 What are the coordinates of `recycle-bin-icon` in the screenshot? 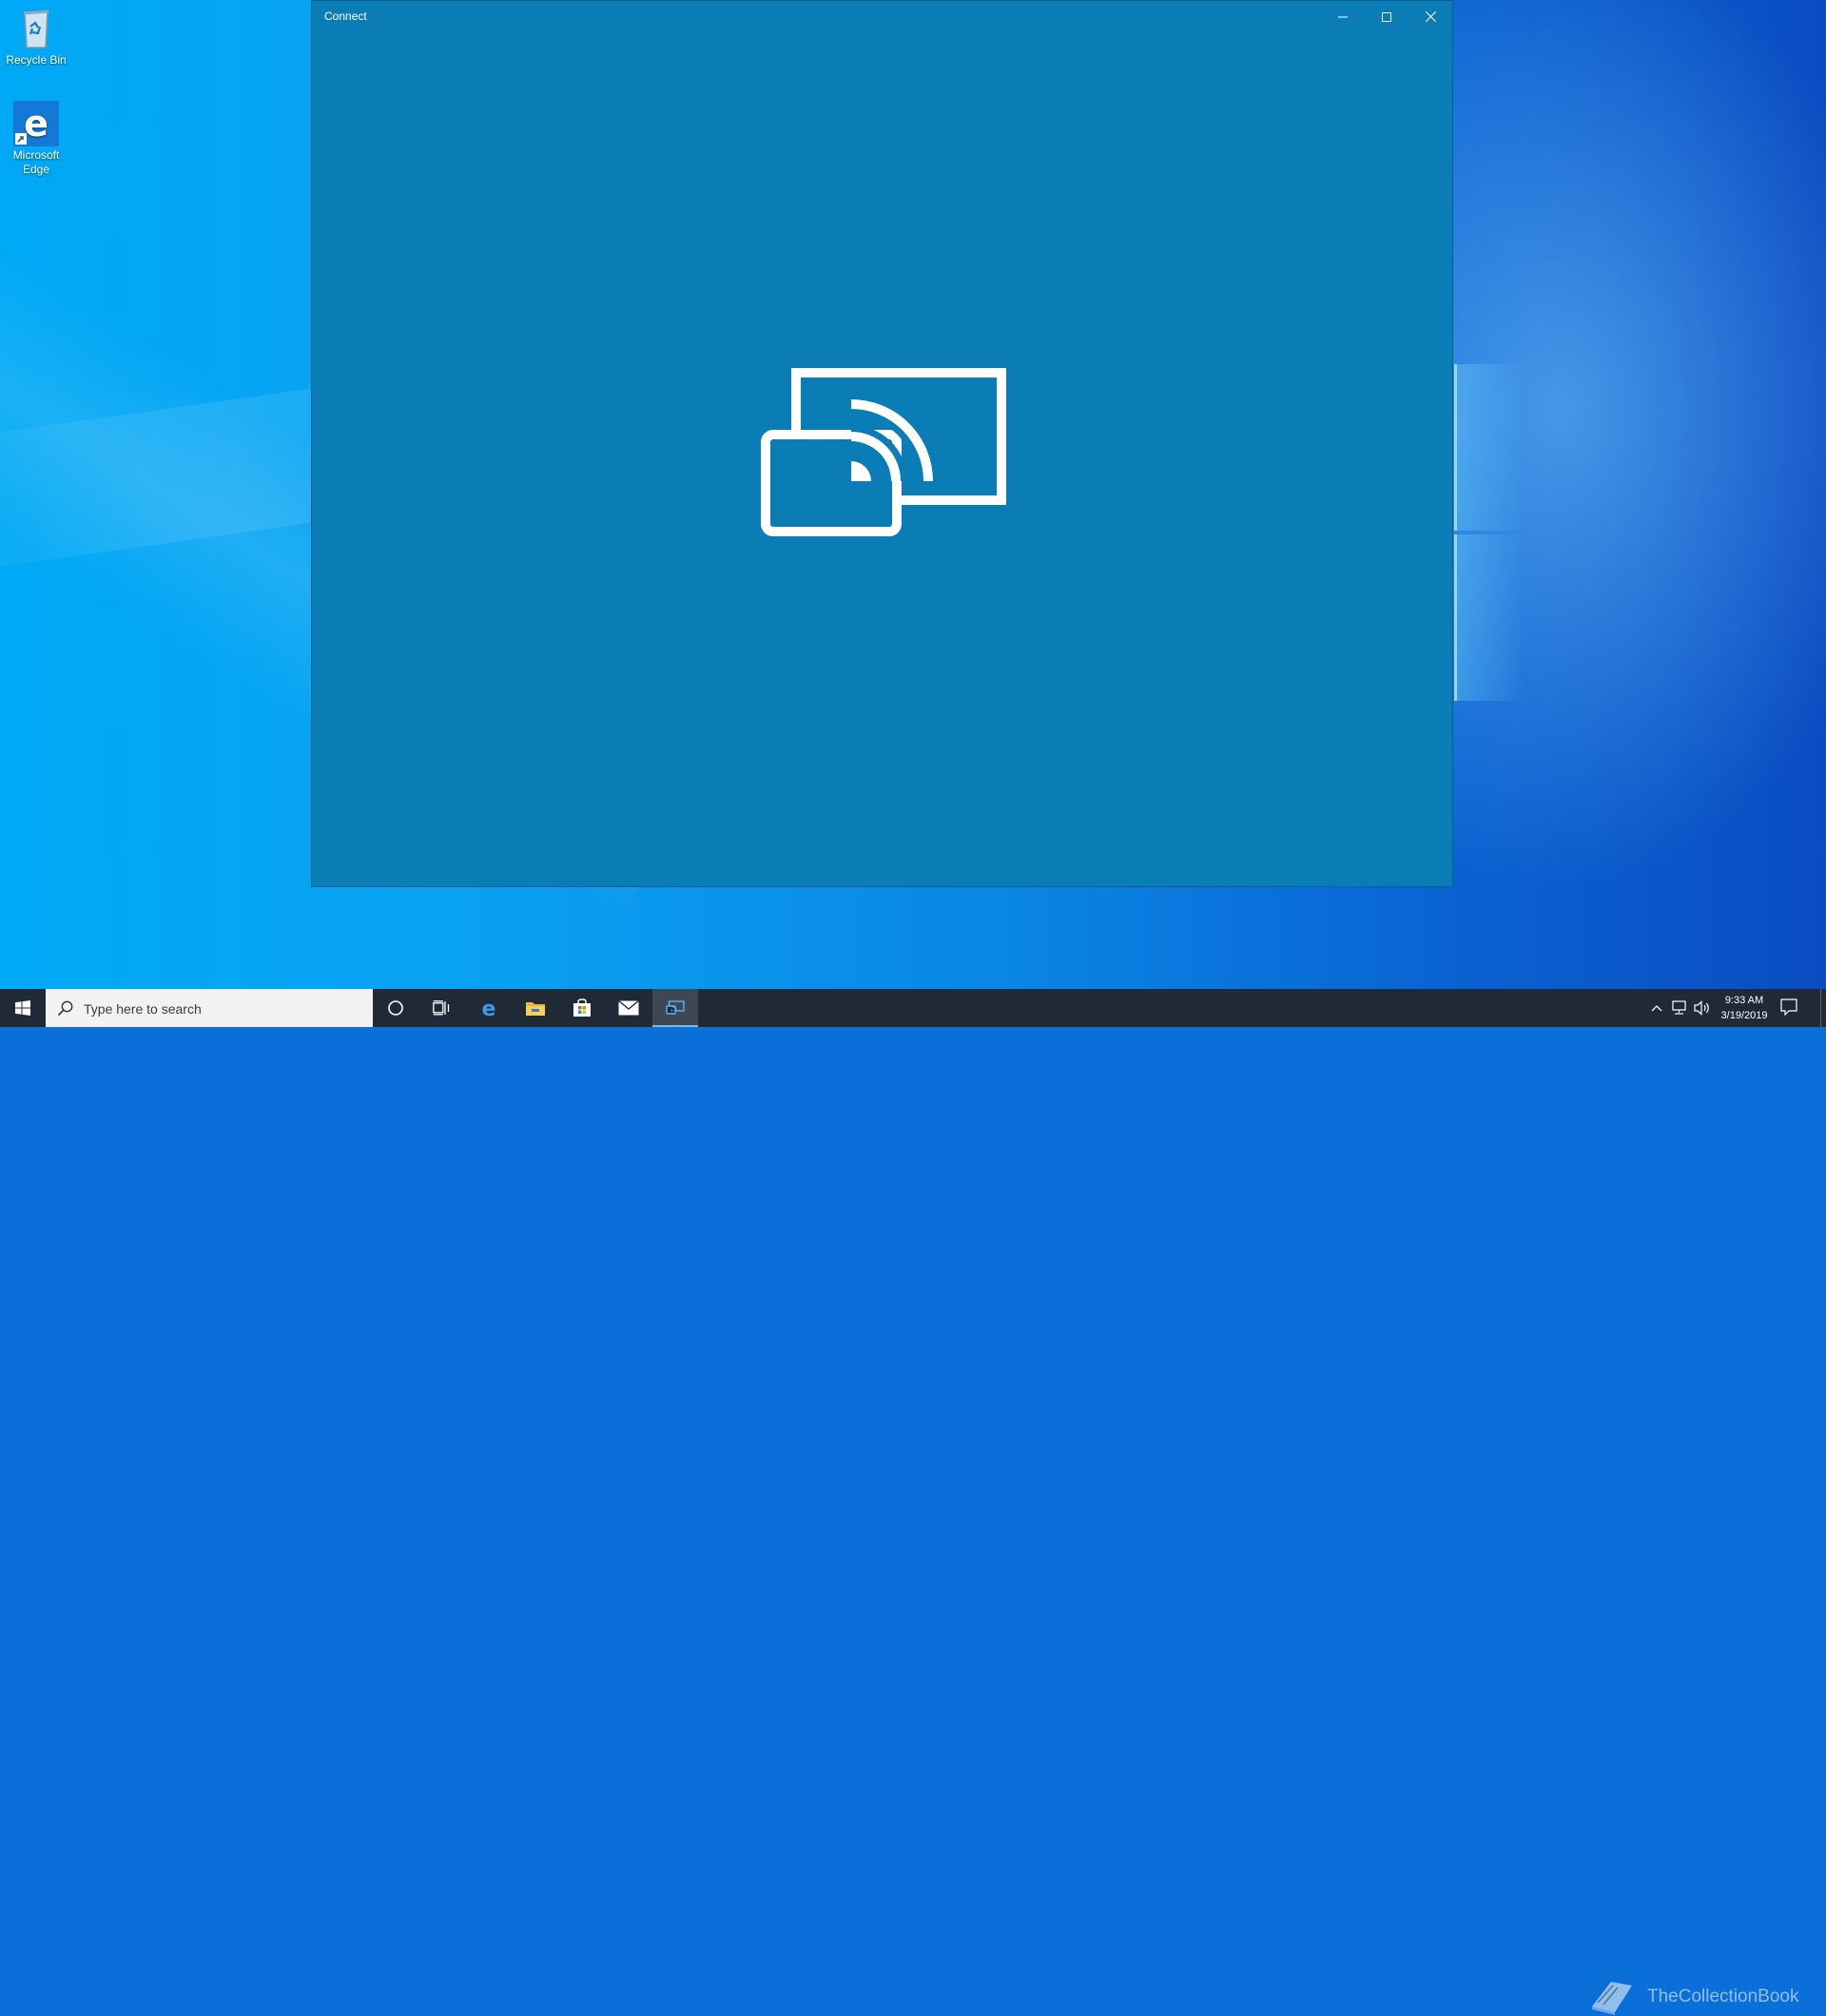 It's located at (36, 28).